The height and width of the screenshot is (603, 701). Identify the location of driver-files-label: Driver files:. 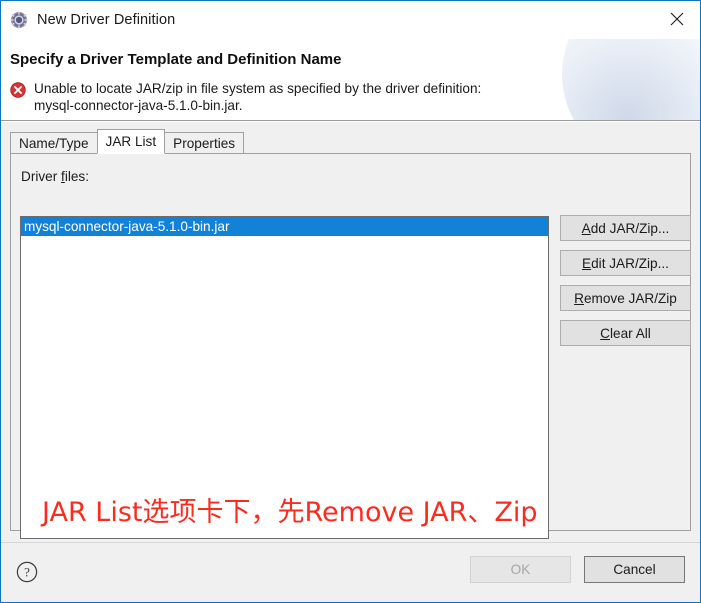
(55, 176).